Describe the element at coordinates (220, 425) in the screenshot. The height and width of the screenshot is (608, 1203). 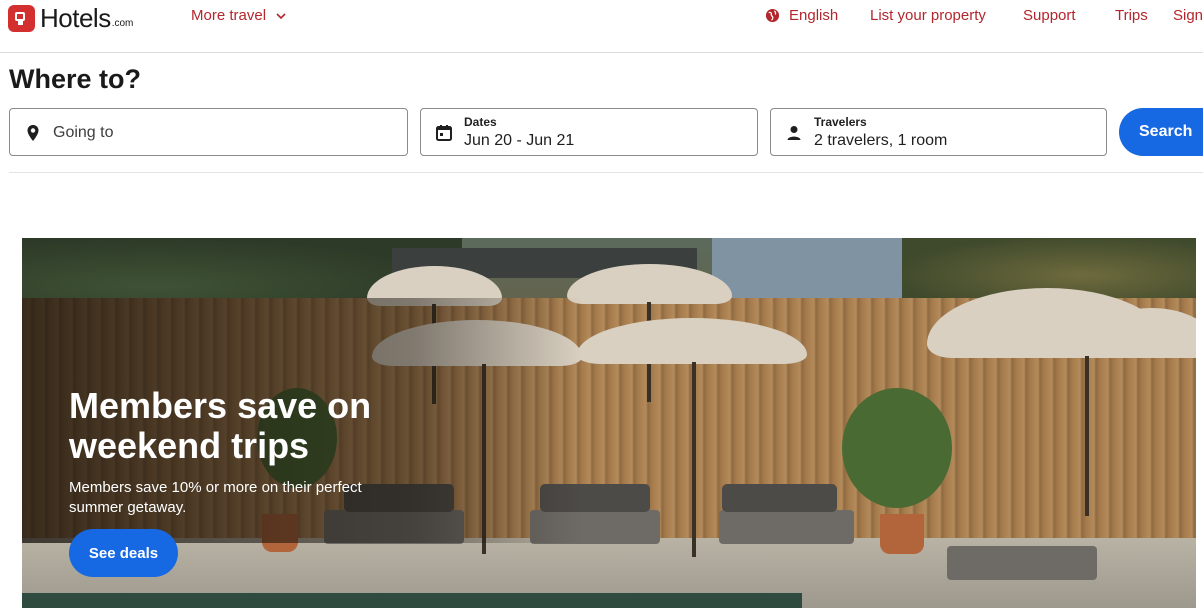
I see `hero-title: Members save on weekend trips` at that location.